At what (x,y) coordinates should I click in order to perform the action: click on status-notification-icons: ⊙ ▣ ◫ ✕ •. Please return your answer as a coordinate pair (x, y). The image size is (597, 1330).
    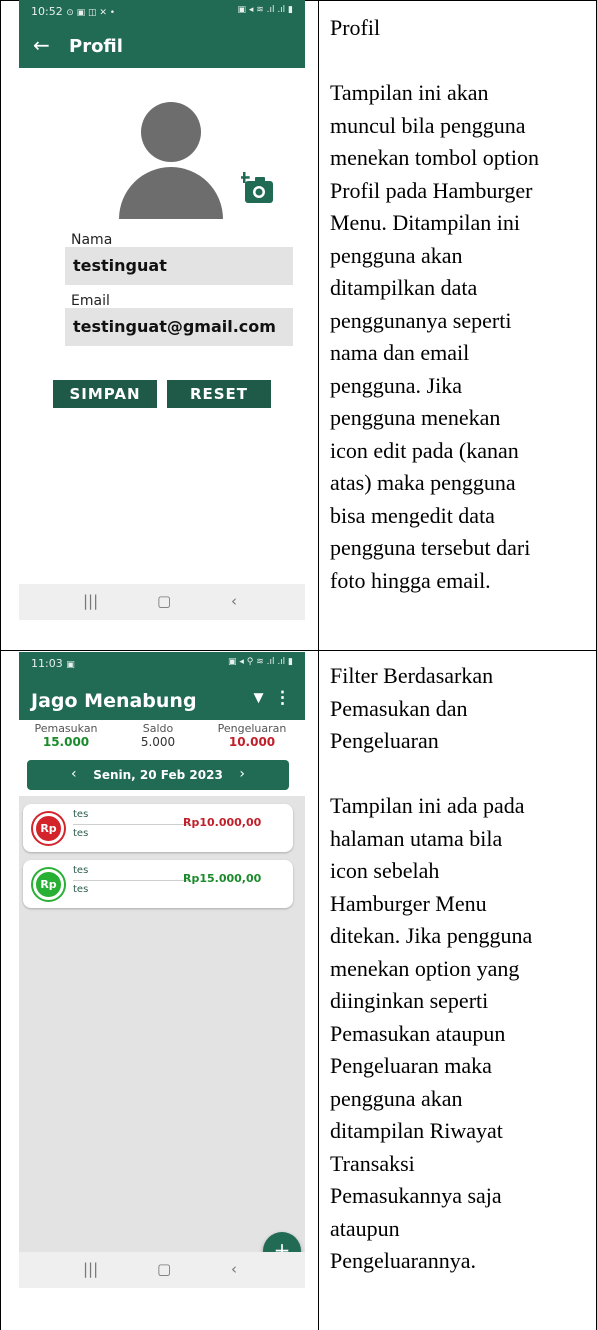
    Looking at the image, I should click on (91, 13).